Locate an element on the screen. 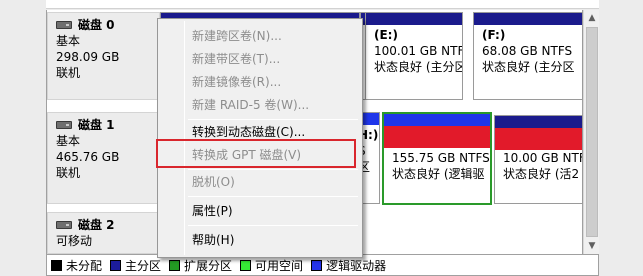 This screenshot has height=276, width=643. disk-2-info: 磁盘 2 可移动 is located at coordinates (103, 233).